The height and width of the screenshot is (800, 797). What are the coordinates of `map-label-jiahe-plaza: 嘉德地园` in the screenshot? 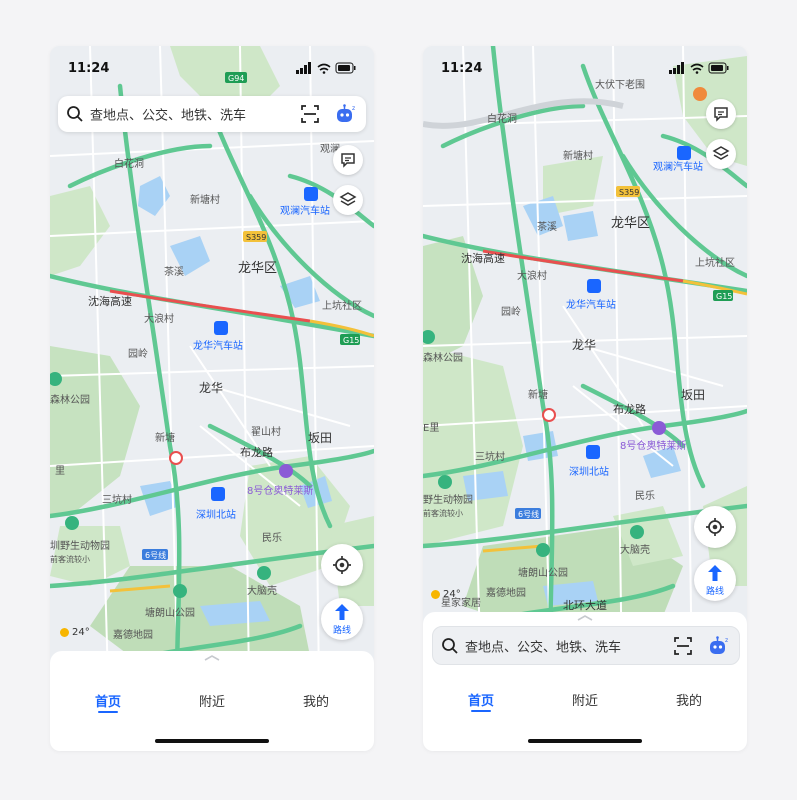 It's located at (133, 634).